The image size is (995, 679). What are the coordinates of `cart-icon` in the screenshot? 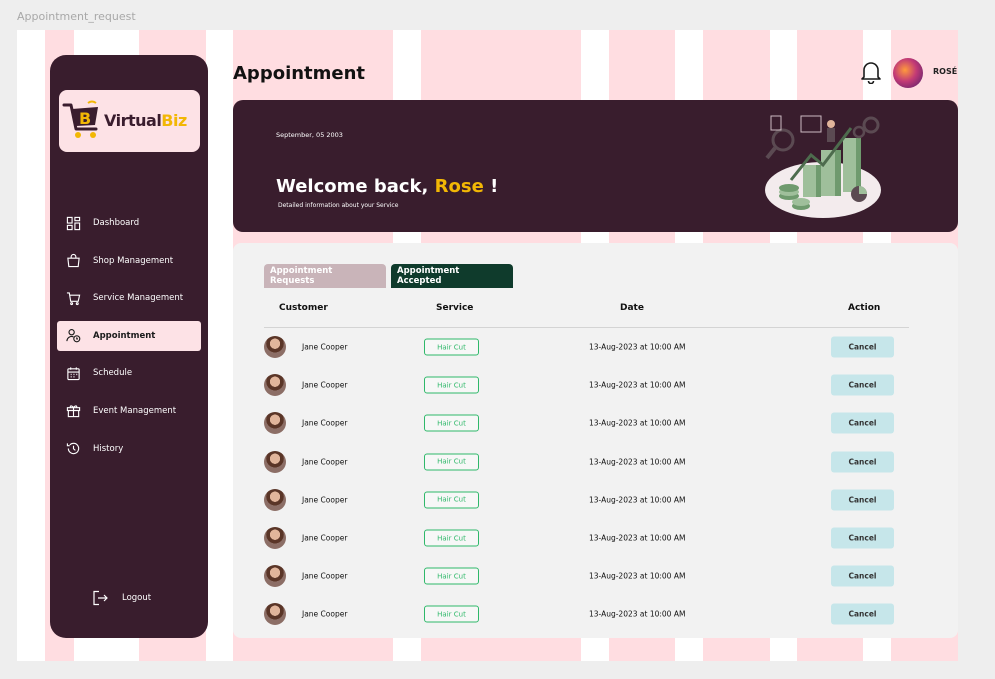 It's located at (73, 298).